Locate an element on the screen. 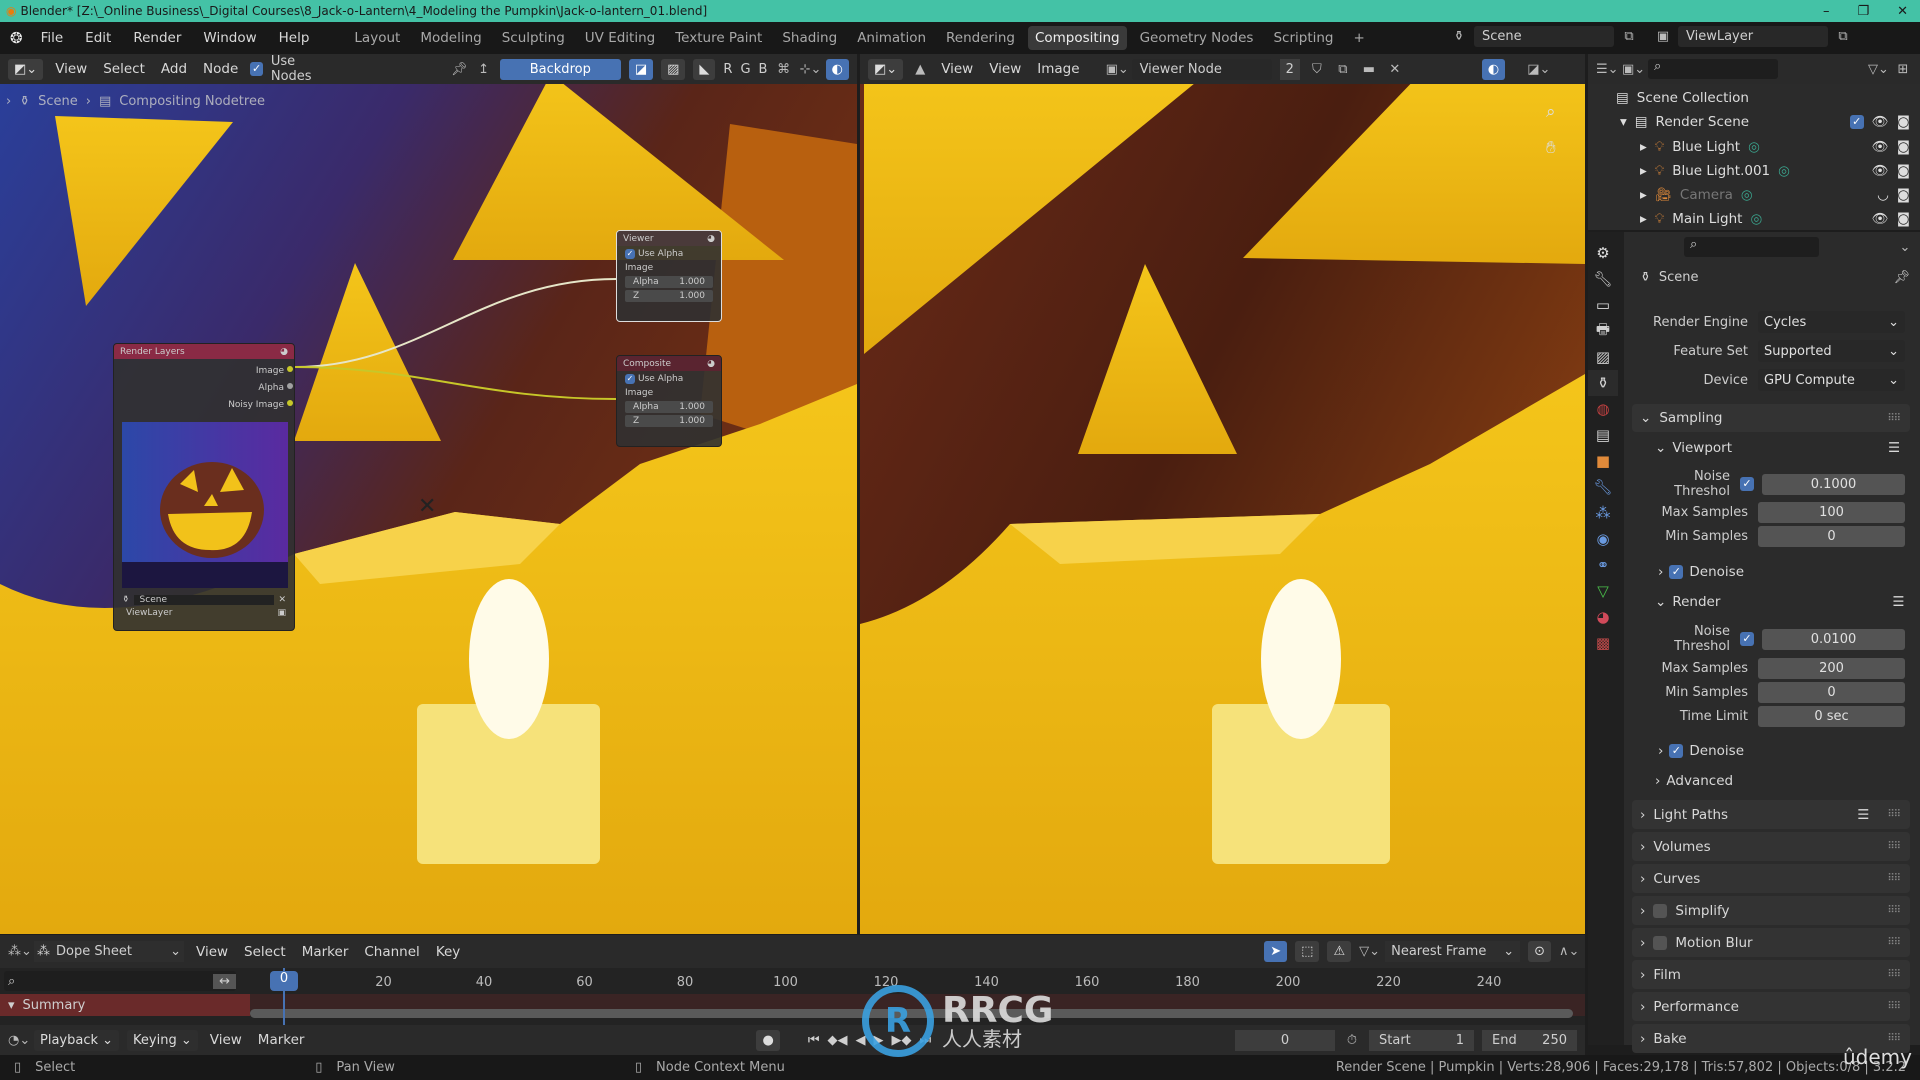 Image resolution: width=1920 pixels, height=1080 pixels. image-users-count: 2 is located at coordinates (1289, 69).